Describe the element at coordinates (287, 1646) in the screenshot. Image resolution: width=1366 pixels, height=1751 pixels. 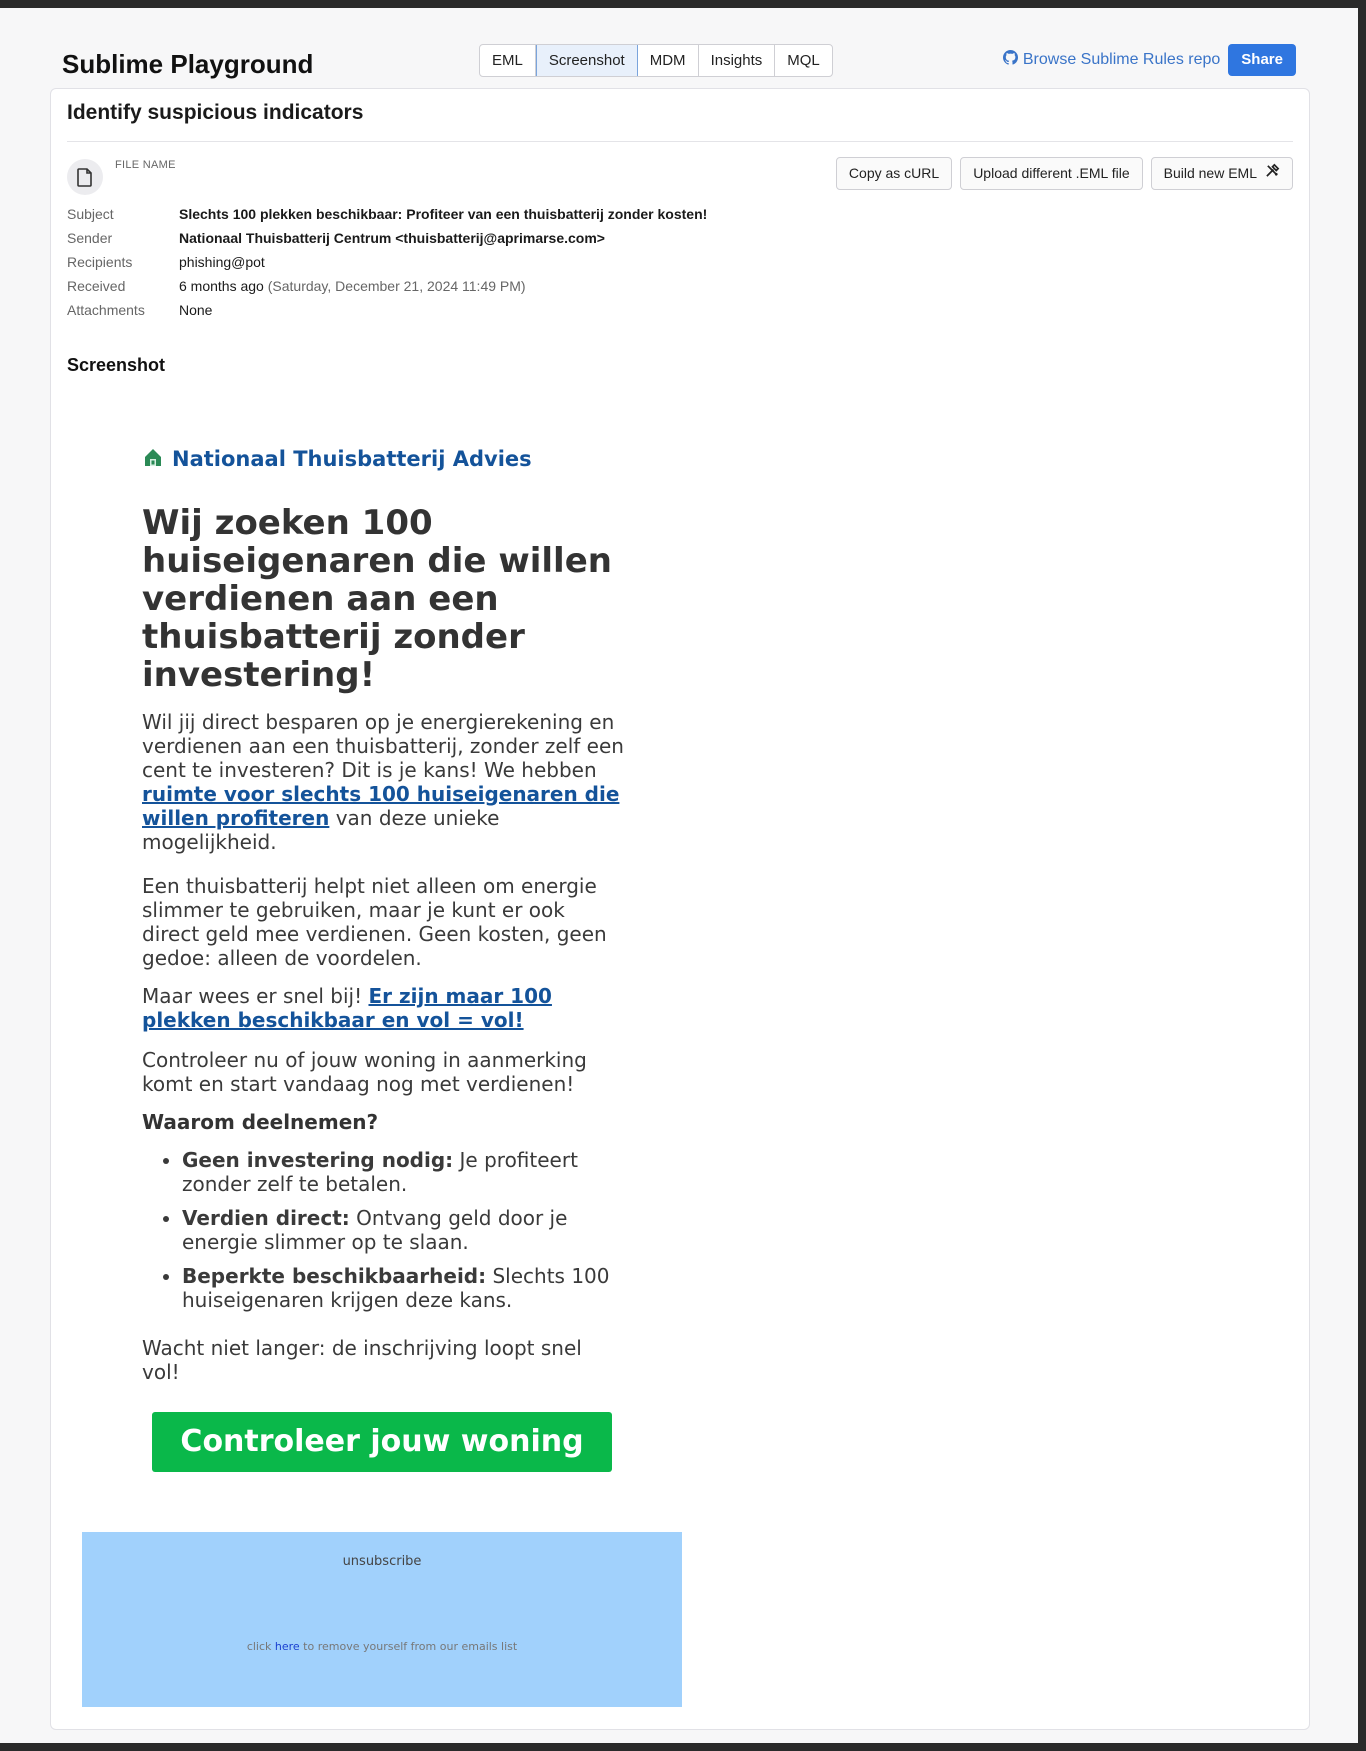
I see `unsubscribe-link: here` at that location.